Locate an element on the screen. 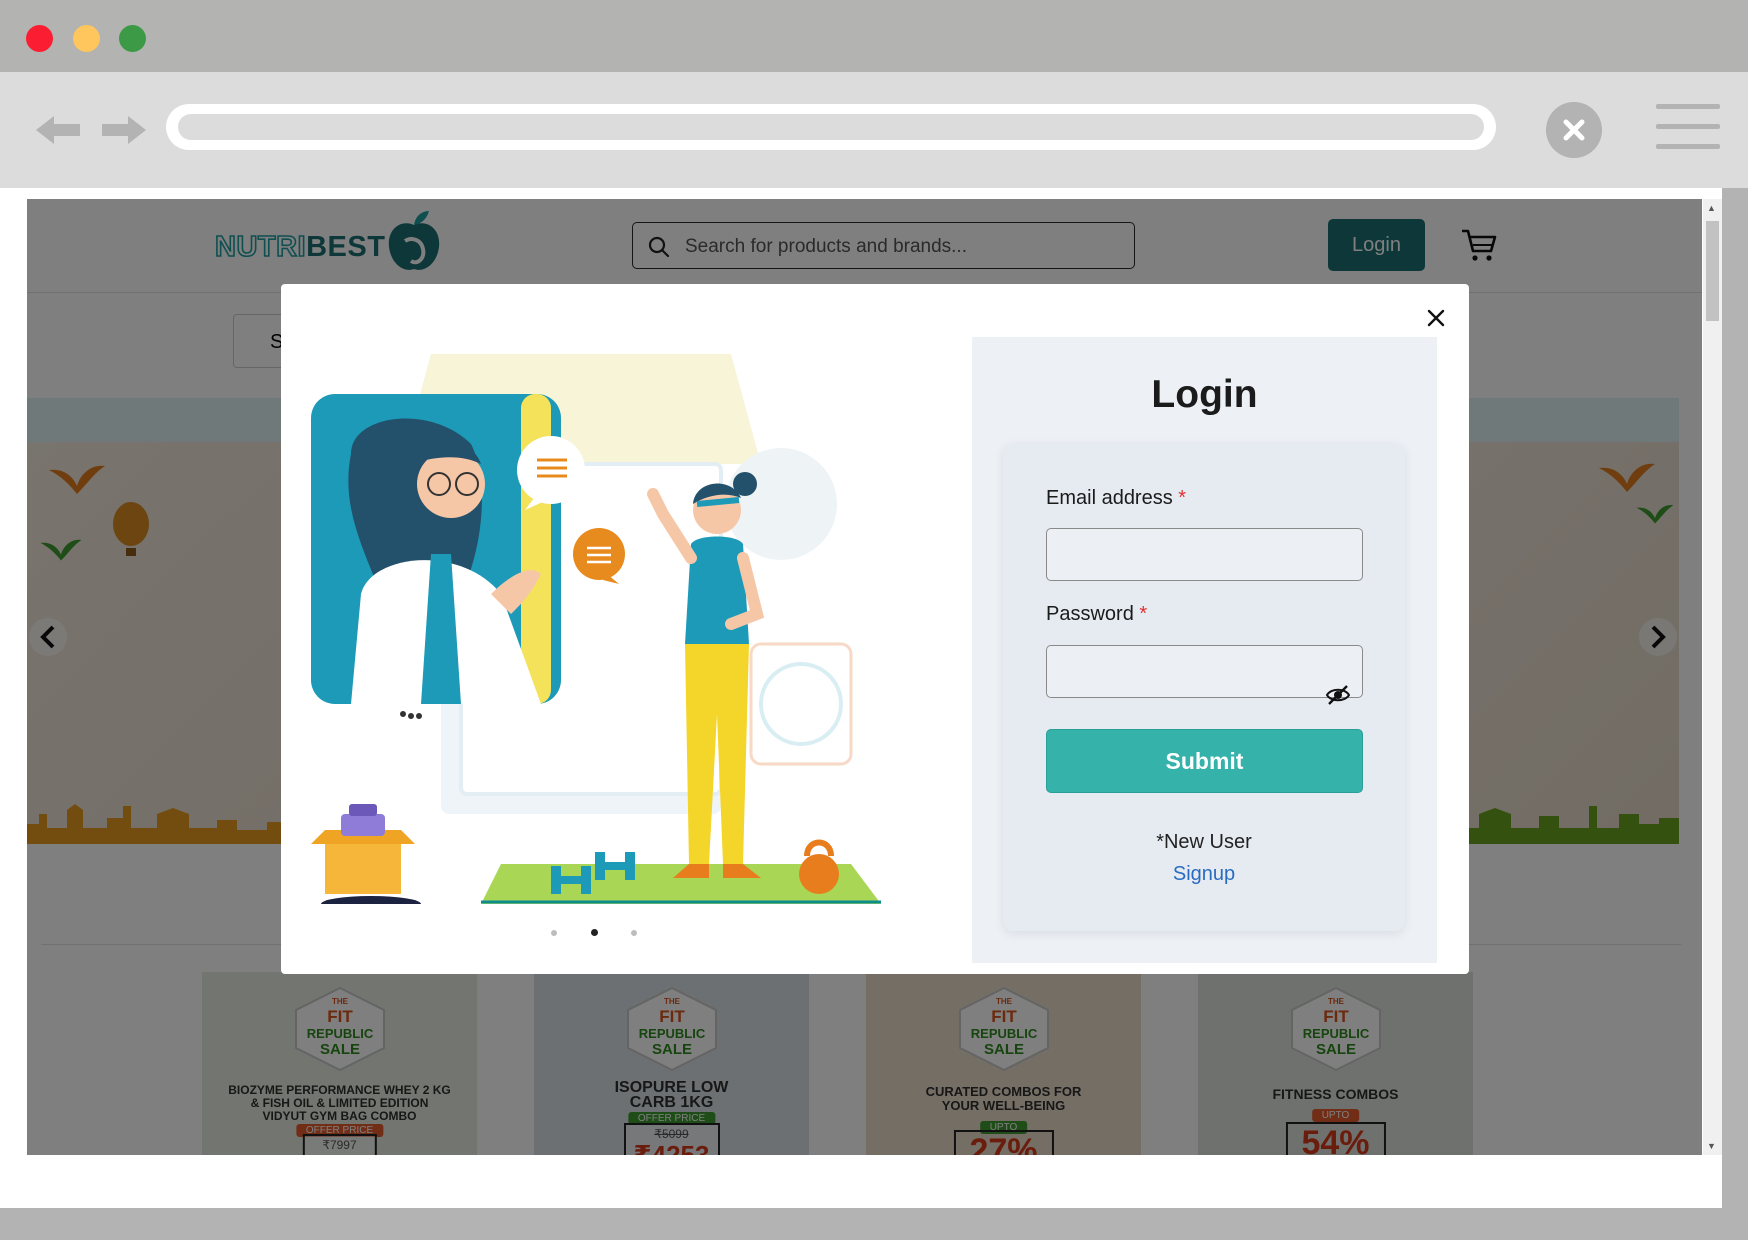  scroll-thumb is located at coordinates (1712, 271).